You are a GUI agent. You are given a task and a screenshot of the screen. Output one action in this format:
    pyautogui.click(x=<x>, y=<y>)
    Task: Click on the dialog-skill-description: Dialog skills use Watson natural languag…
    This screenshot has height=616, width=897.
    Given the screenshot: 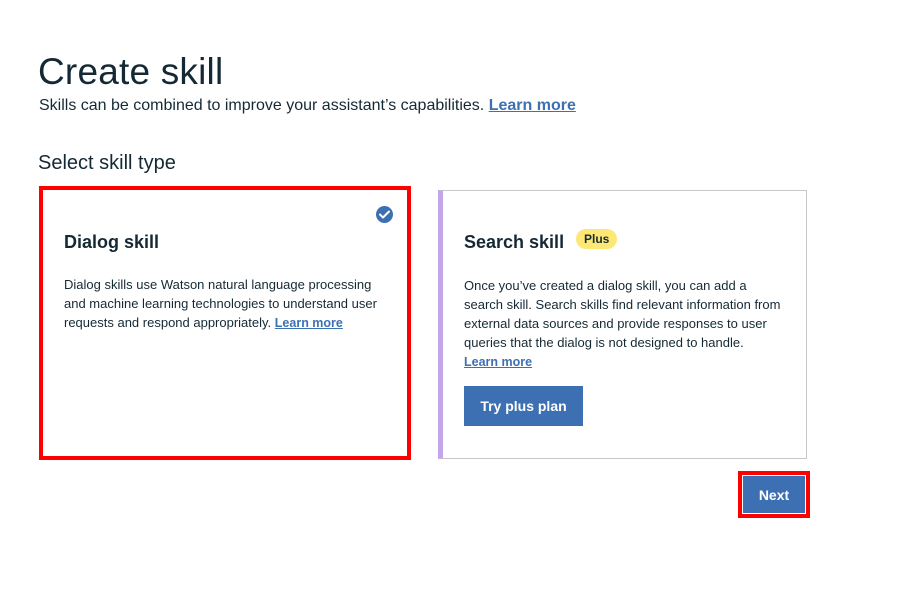 What is the action you would take?
    pyautogui.click(x=229, y=304)
    